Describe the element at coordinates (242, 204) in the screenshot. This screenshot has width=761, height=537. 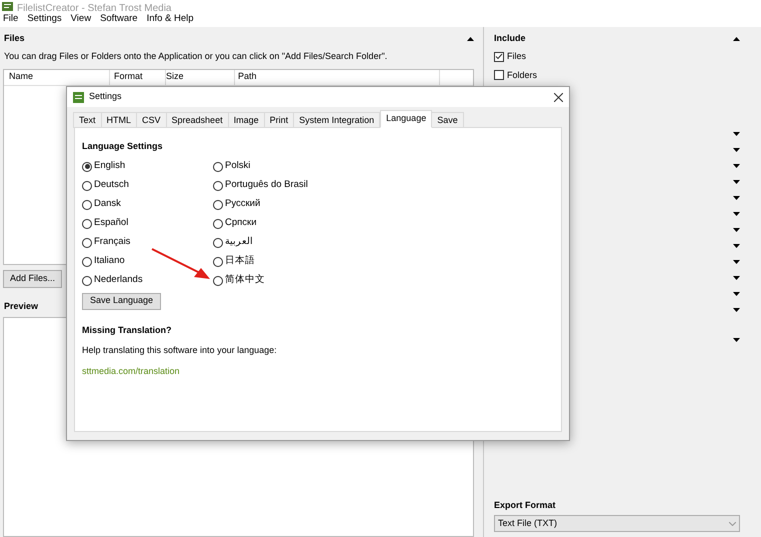
I see `radio-label: Русский` at that location.